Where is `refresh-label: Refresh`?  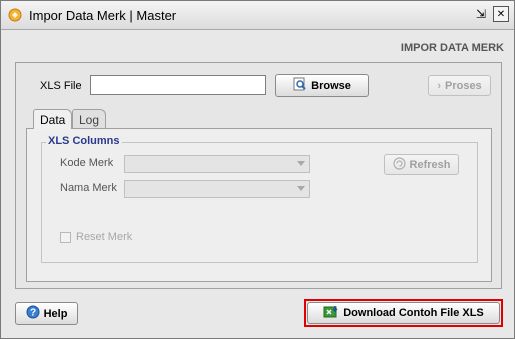 refresh-label: Refresh is located at coordinates (430, 164).